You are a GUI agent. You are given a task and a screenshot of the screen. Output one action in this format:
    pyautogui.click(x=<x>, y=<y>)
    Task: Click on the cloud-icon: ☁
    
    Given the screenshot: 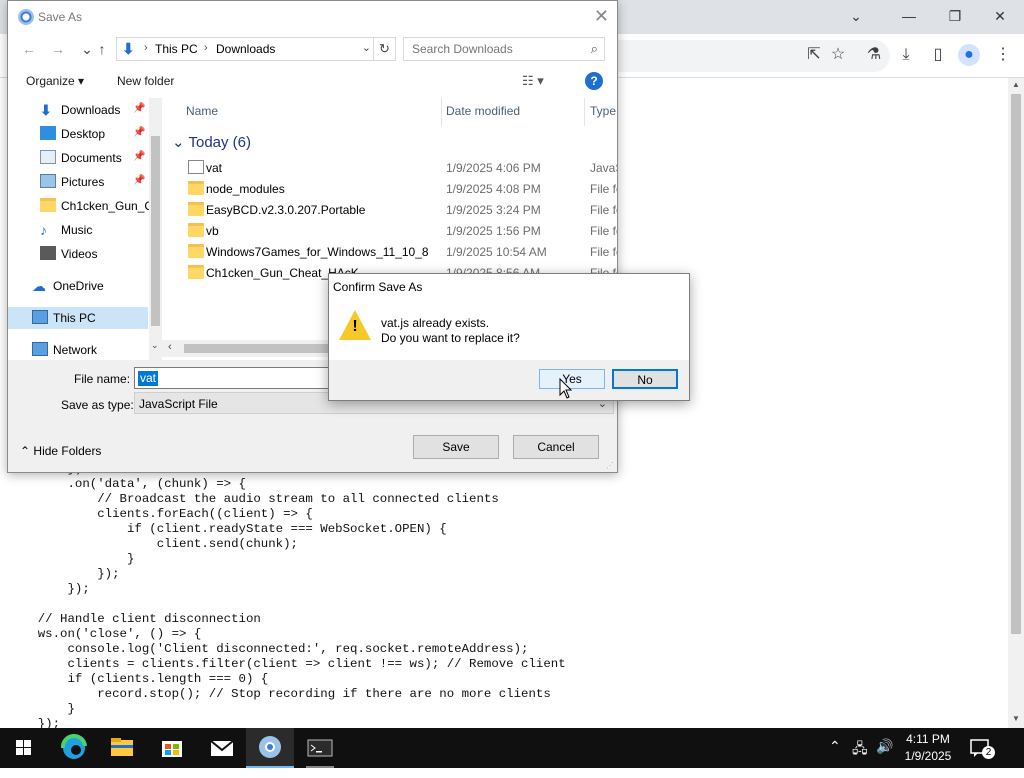 What is the action you would take?
    pyautogui.click(x=39, y=286)
    